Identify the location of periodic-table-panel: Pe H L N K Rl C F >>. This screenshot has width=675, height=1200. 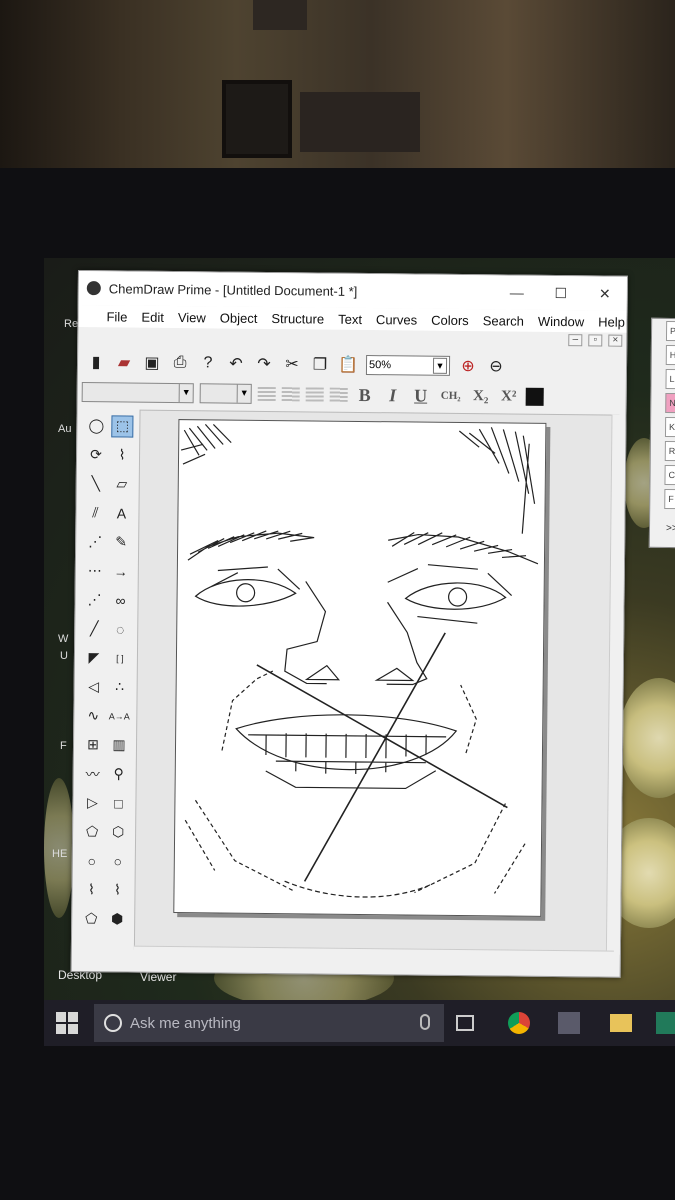
(661, 433).